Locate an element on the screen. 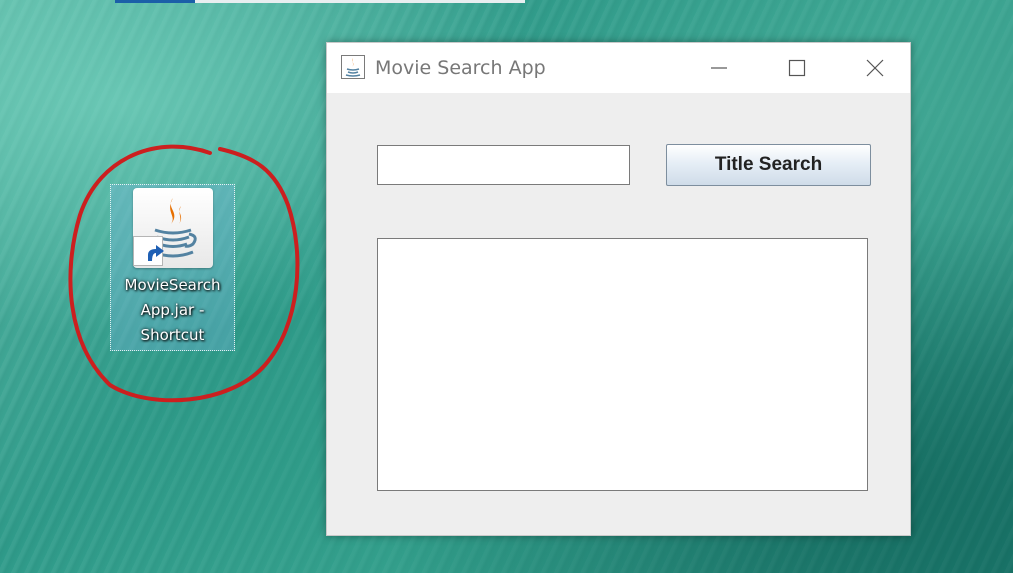 The height and width of the screenshot is (573, 1013). minimize-button is located at coordinates (719, 68).